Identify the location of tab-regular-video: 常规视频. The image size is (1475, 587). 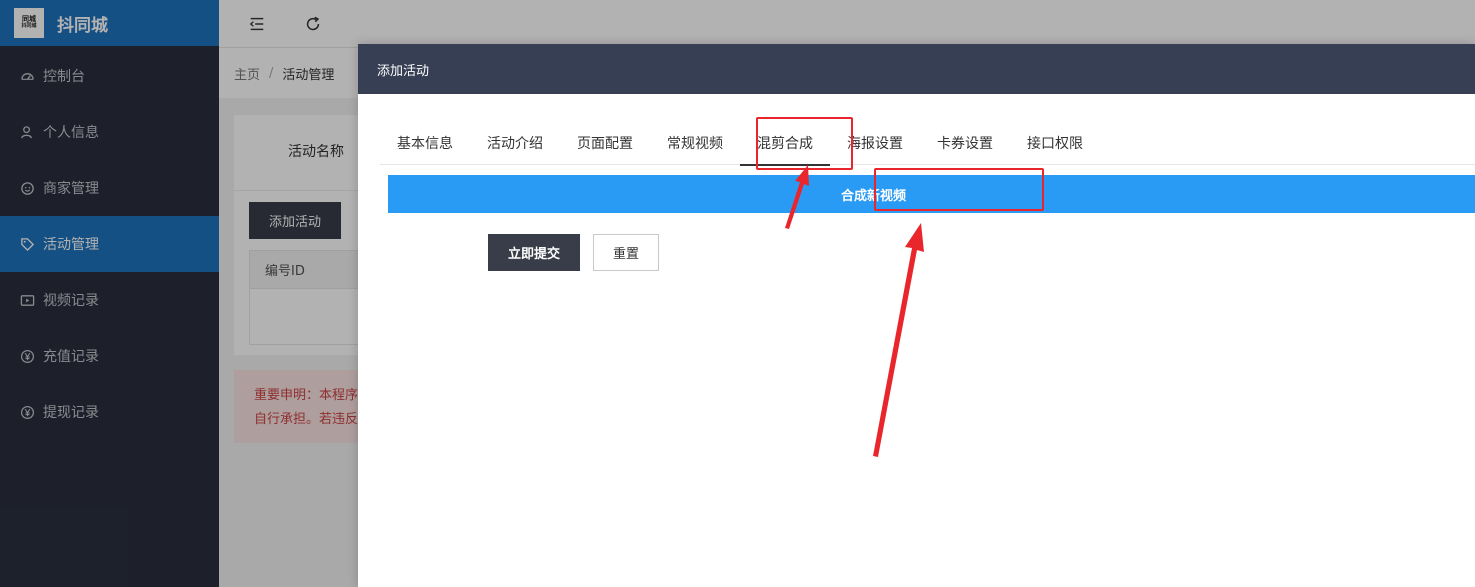
(695, 147).